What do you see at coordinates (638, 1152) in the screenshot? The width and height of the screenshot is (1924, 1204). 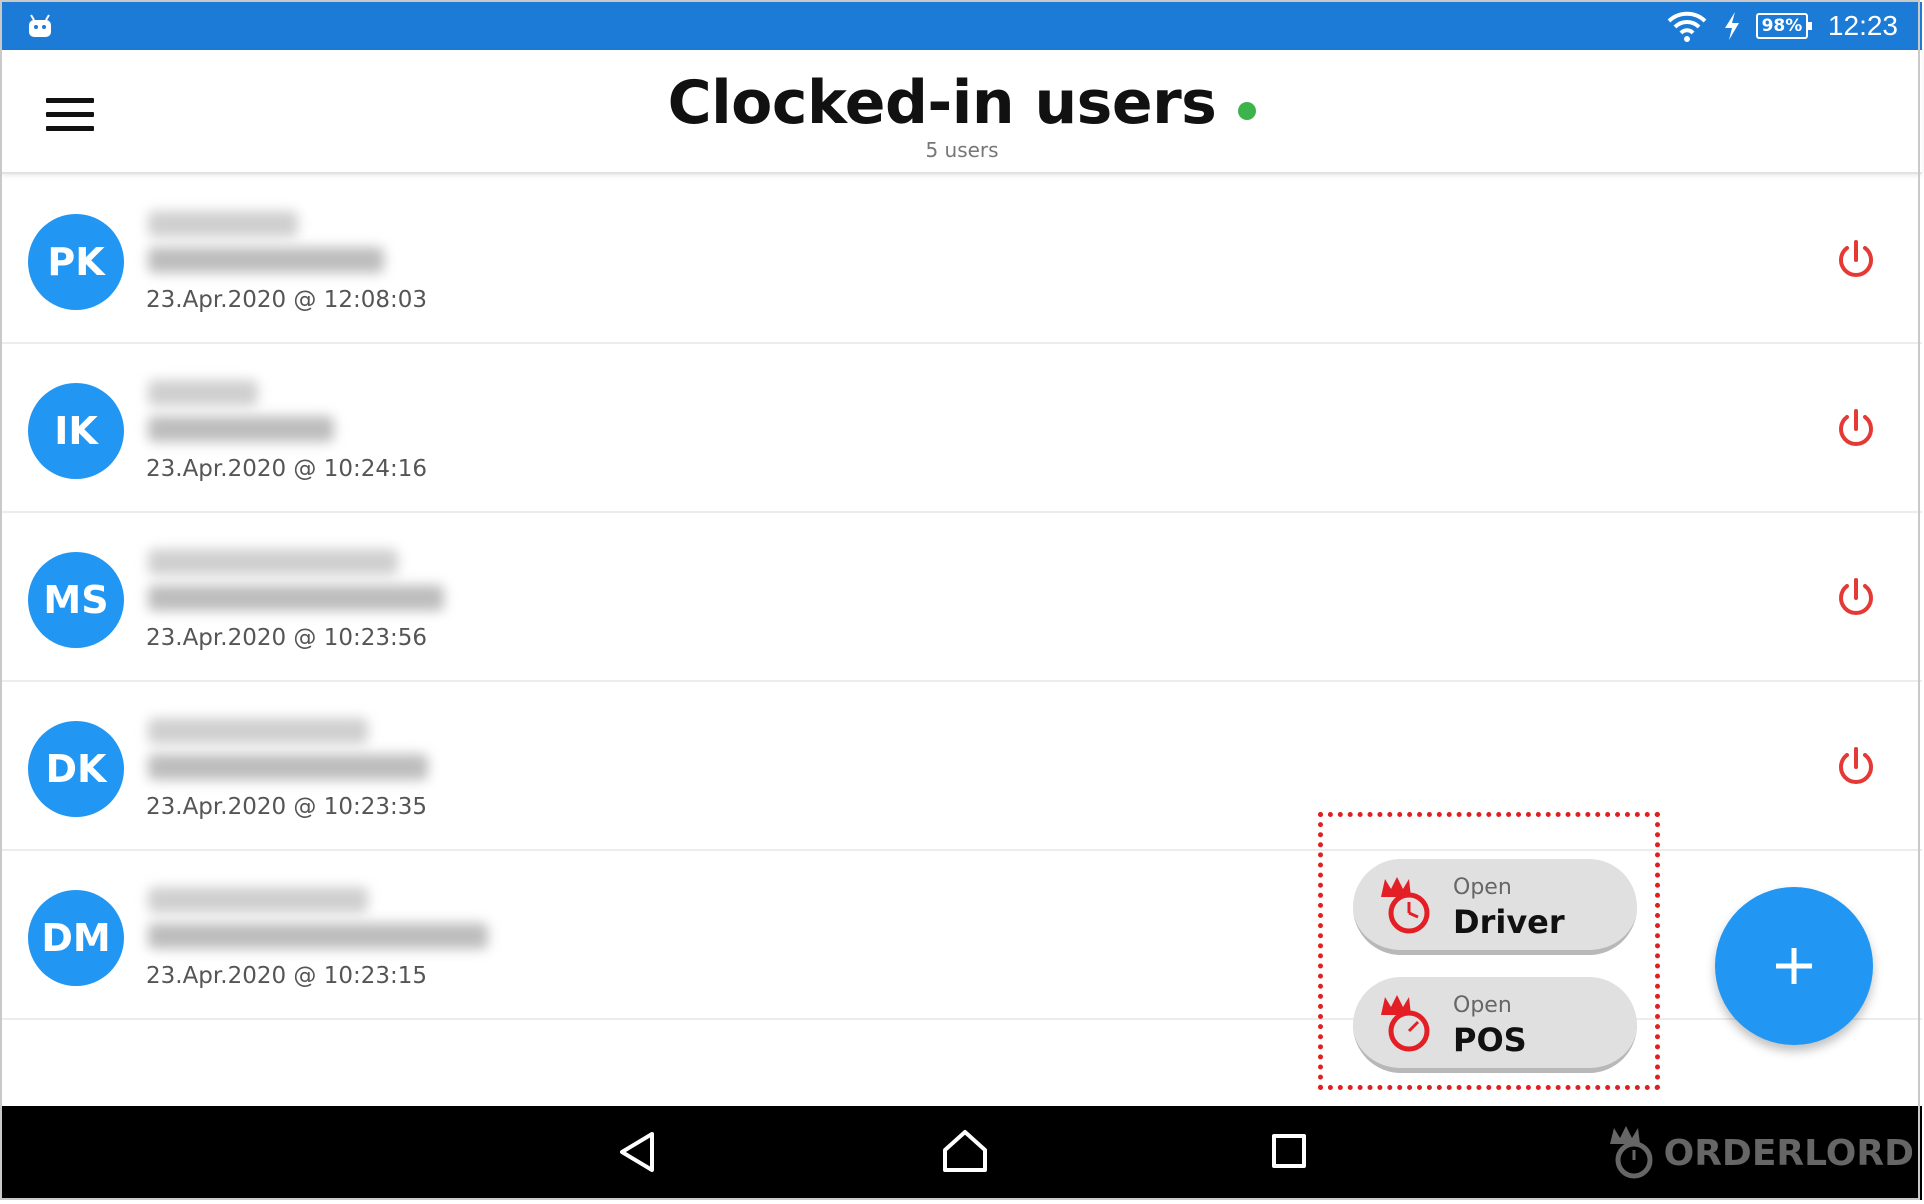 I see `back-icon` at bounding box center [638, 1152].